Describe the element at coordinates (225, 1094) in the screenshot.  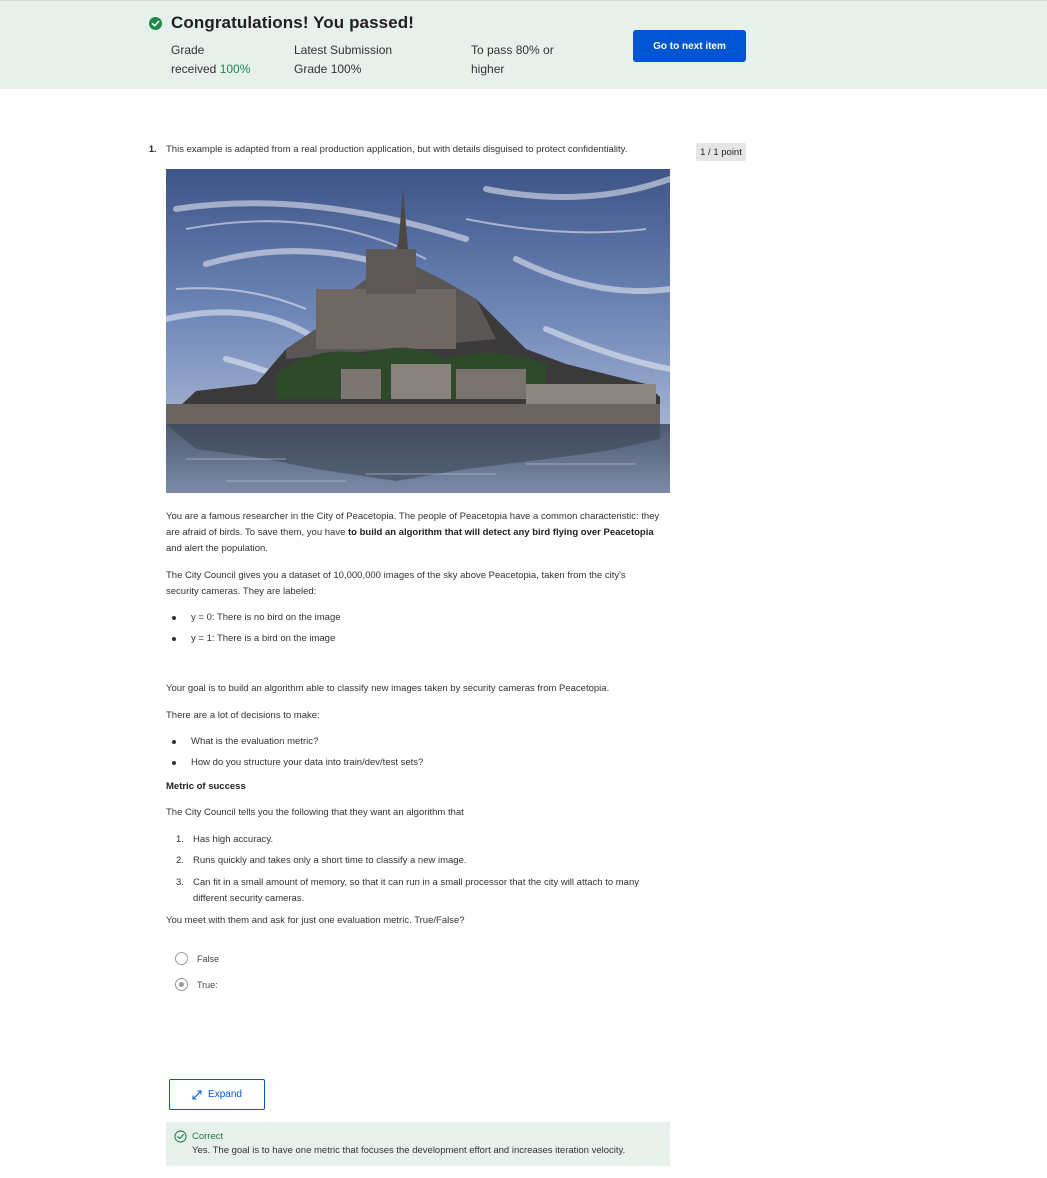
I see `expand-label: Expand` at that location.